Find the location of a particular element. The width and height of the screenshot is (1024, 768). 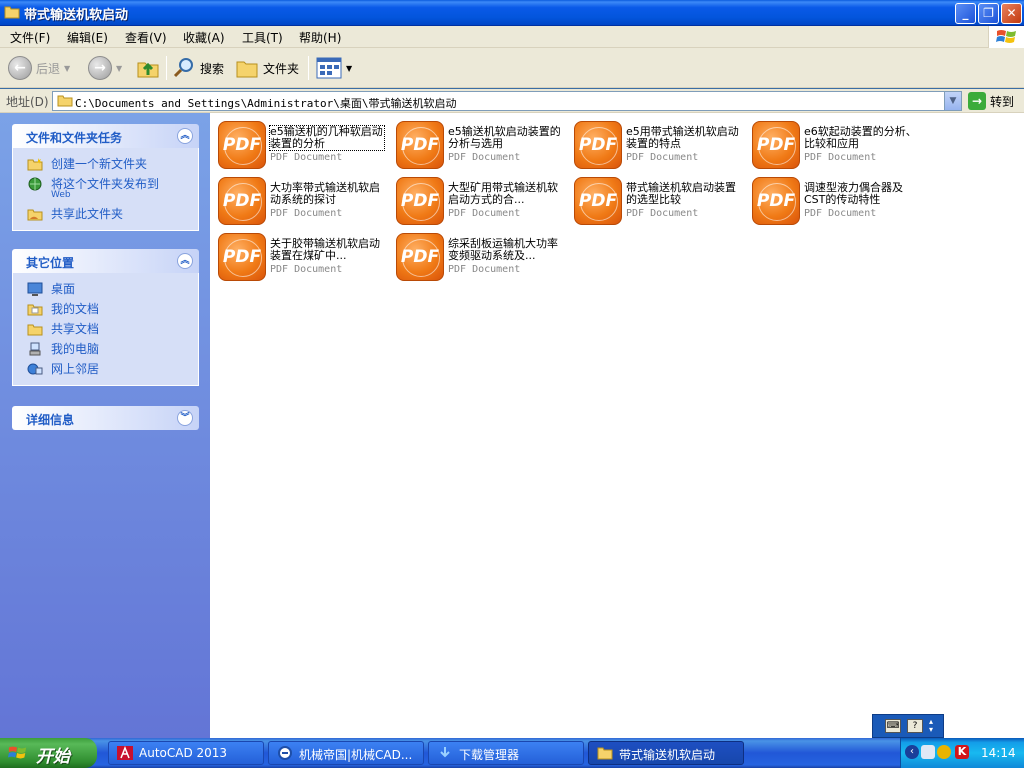

menu-help: 帮助(H) is located at coordinates (320, 37).